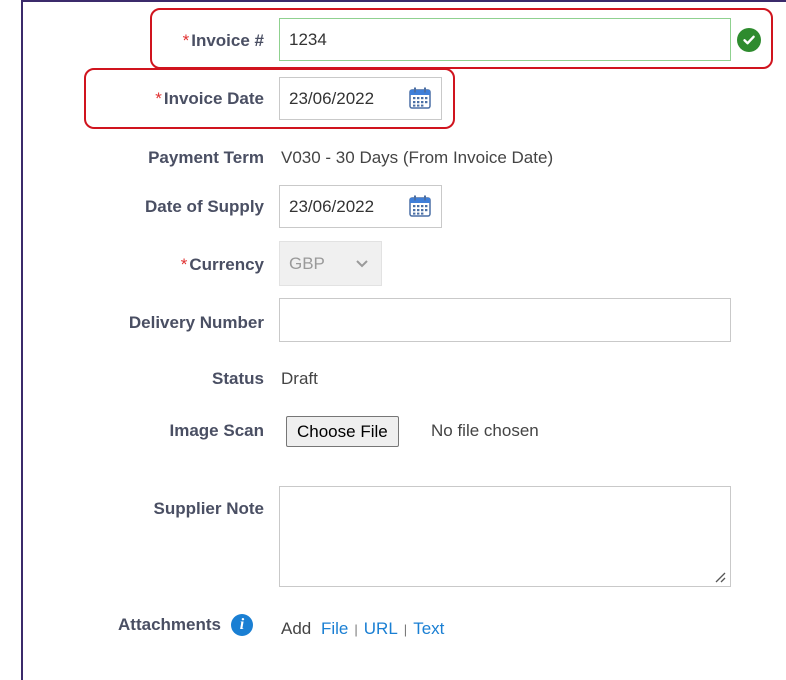 This screenshot has width=786, height=680. Describe the element at coordinates (330, 263) in the screenshot. I see `currency-select: GBP` at that location.